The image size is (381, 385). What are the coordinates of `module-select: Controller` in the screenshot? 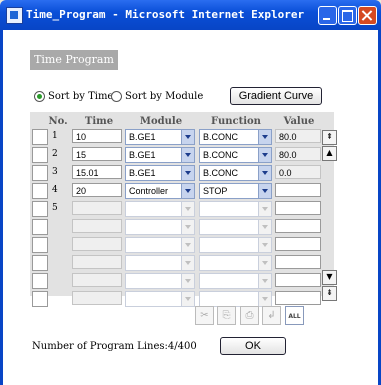 It's located at (160, 191).